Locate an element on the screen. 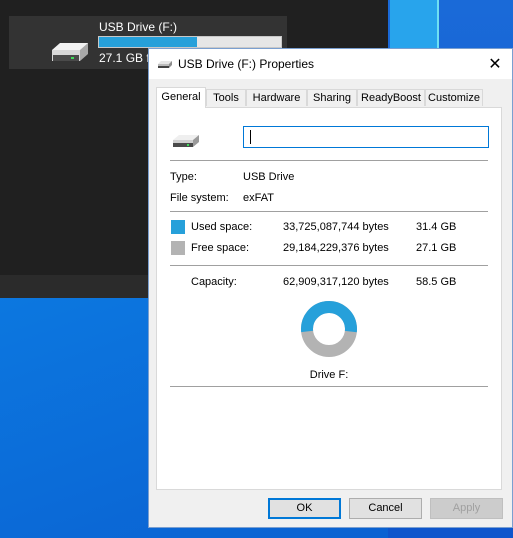  explorer-status-strip is located at coordinates (74, 286).